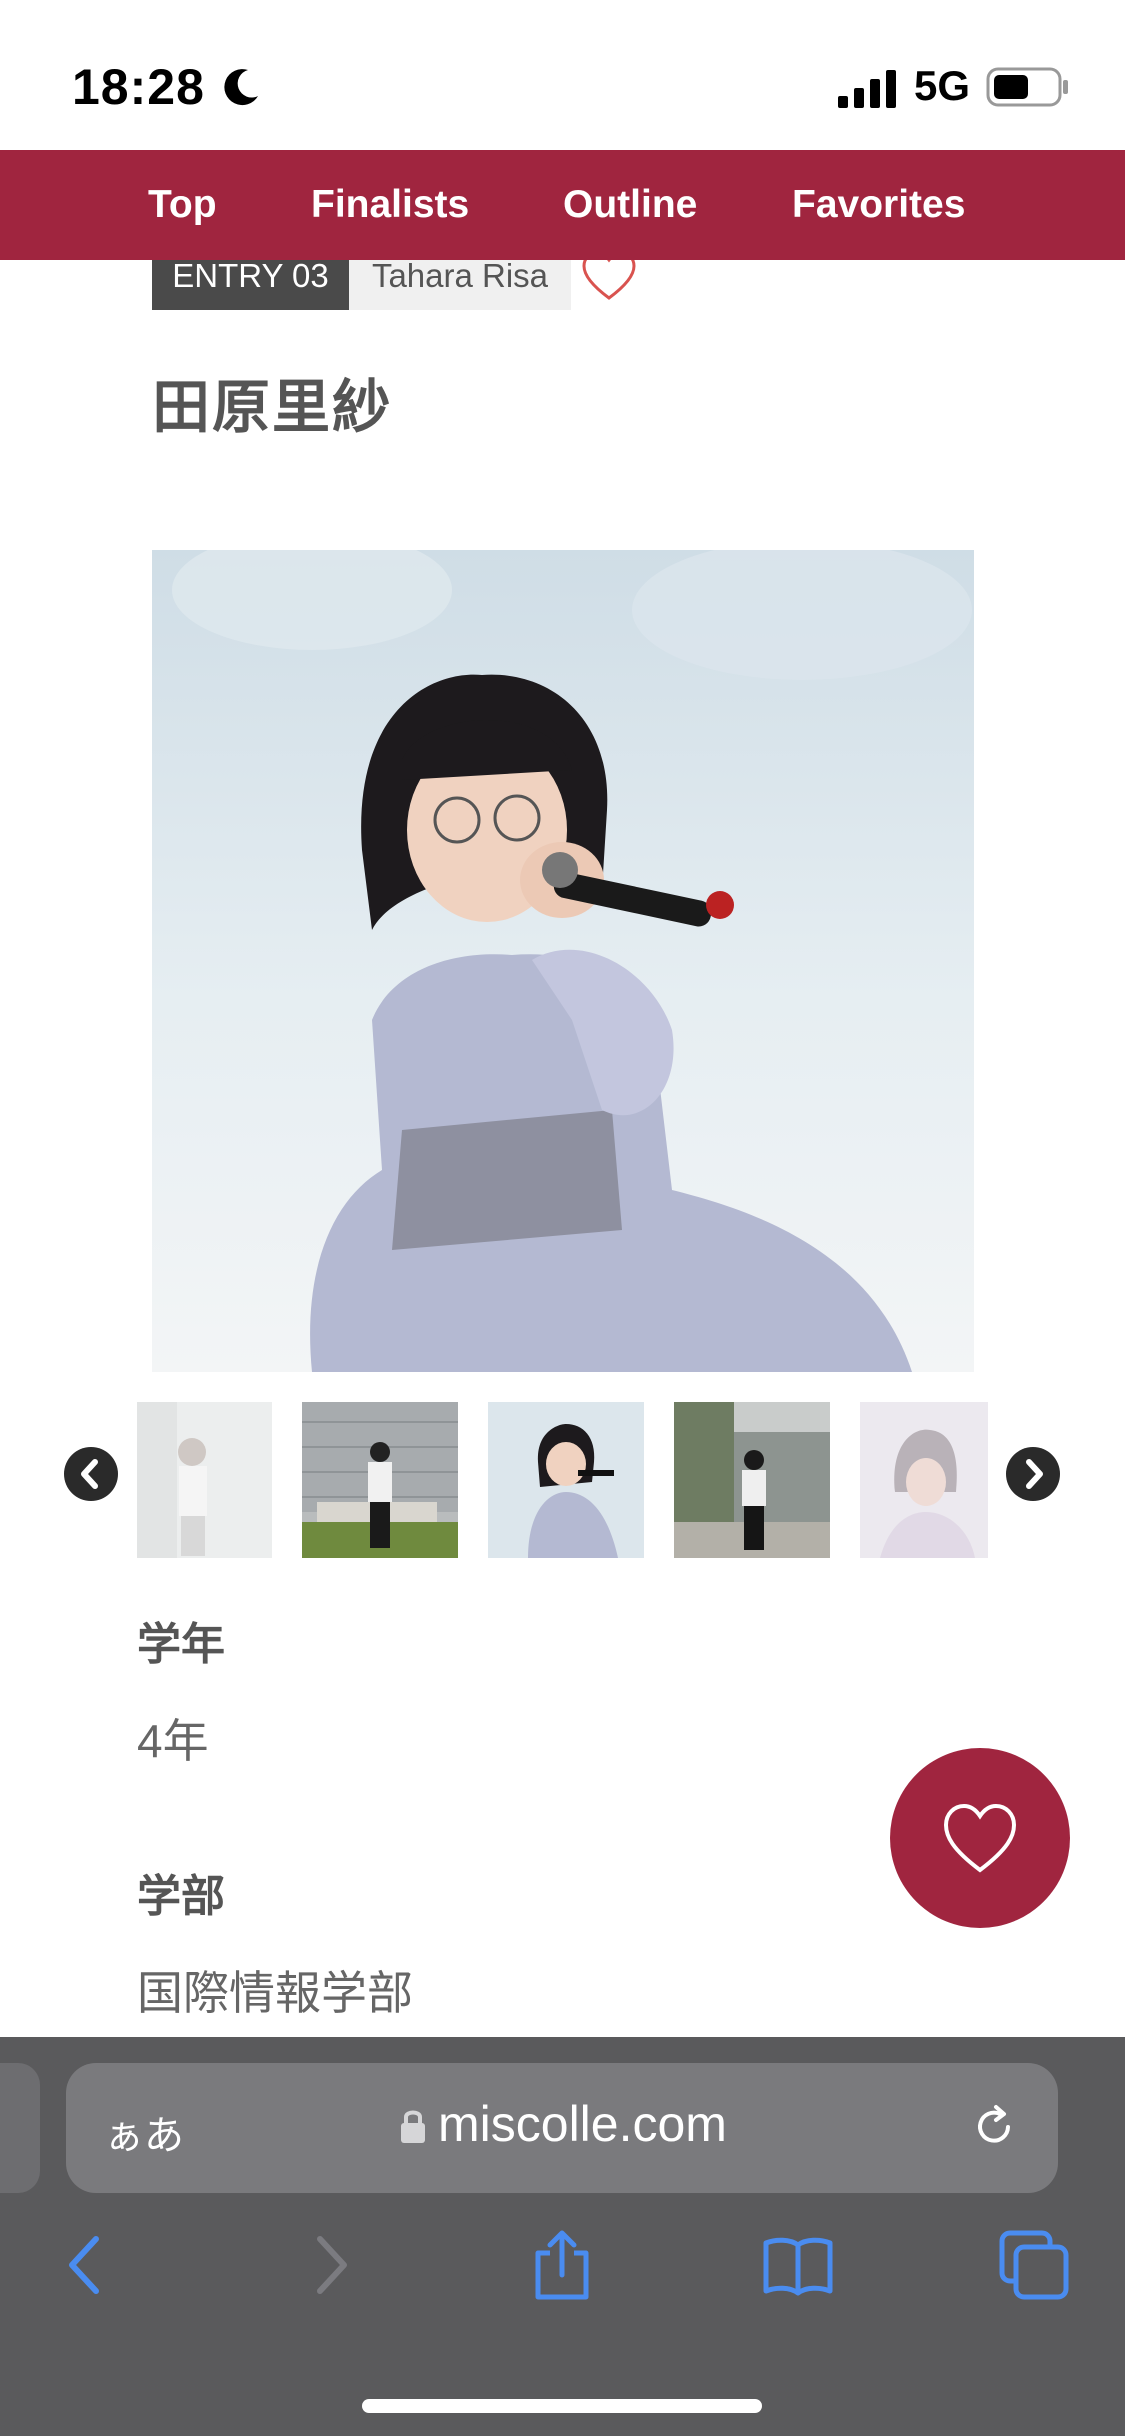 The height and width of the screenshot is (2436, 1125). Describe the element at coordinates (144, 2132) in the screenshot. I see `text-size-button: ぁあ` at that location.